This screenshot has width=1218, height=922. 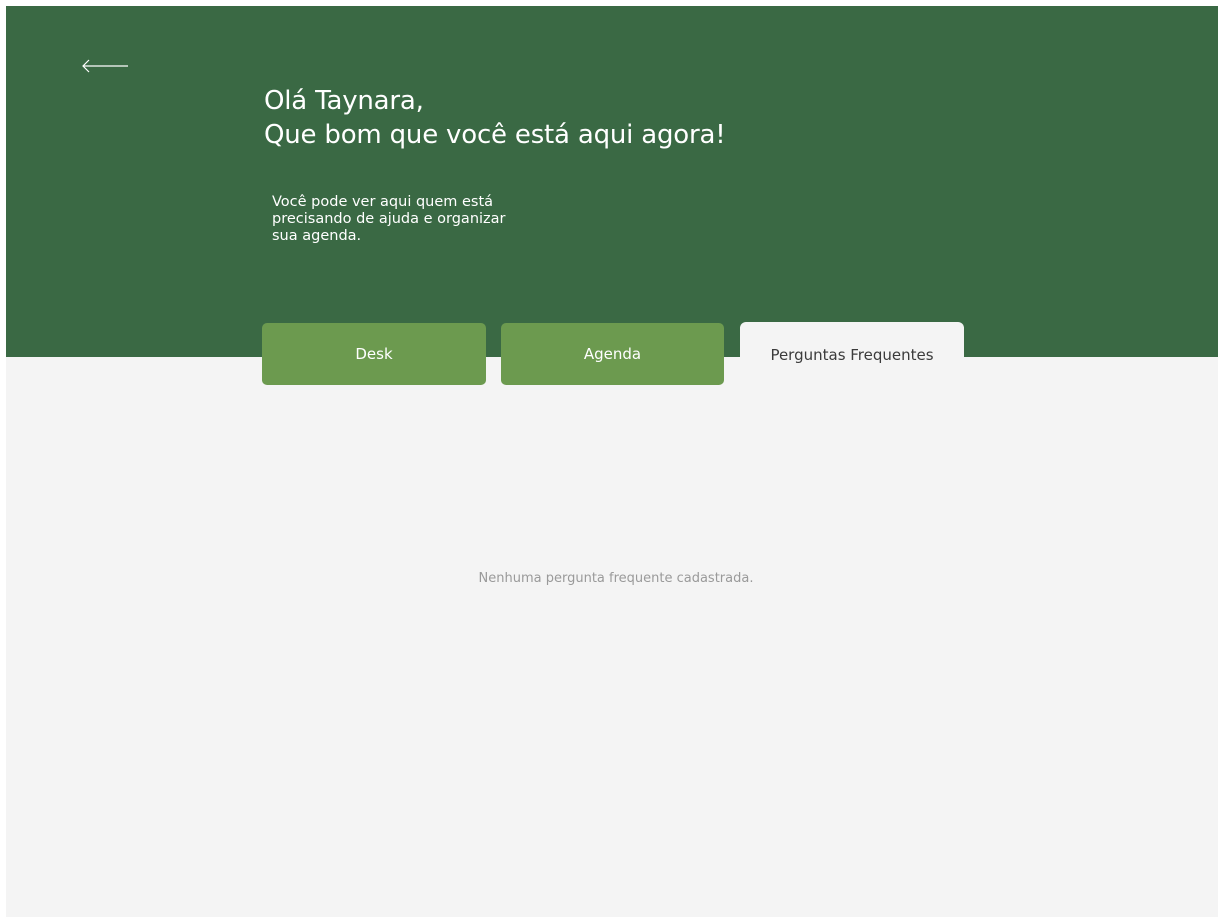 I want to click on tab-agenda: Agenda, so click(x=612, y=354).